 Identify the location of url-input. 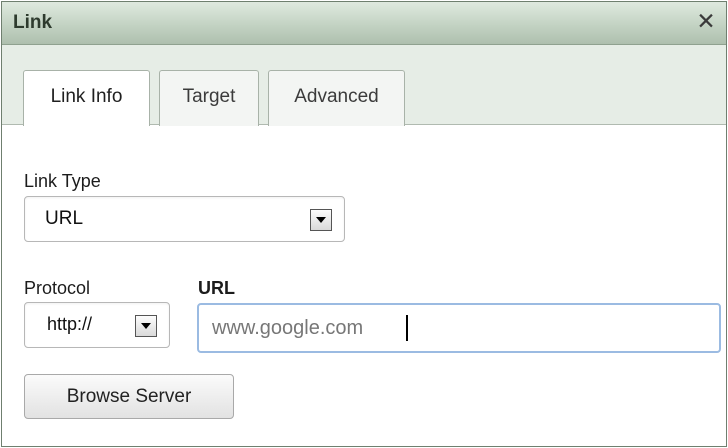
(459, 328).